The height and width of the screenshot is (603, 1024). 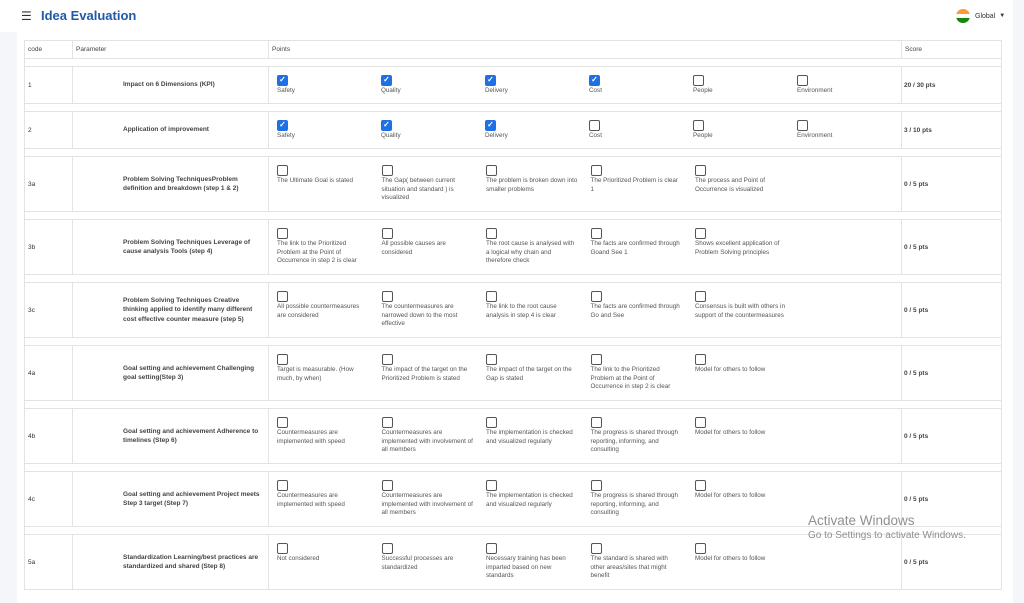 What do you see at coordinates (48, 247) in the screenshot?
I see `row-code: 3b` at bounding box center [48, 247].